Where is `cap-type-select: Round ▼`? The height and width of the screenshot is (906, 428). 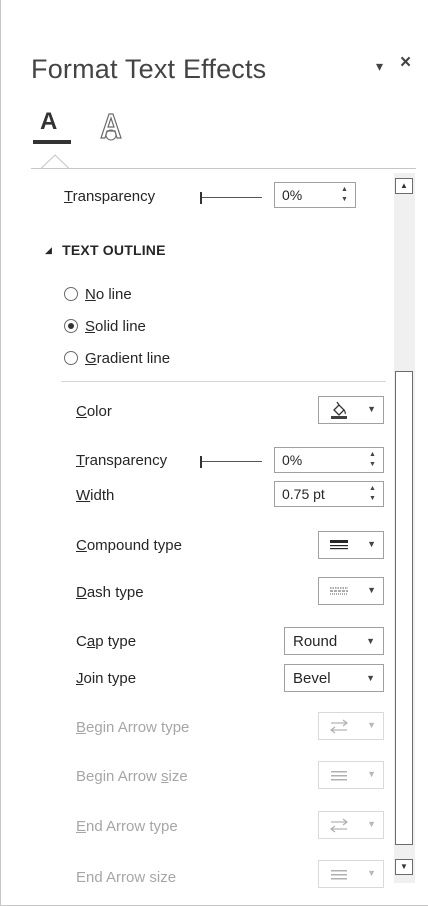 cap-type-select: Round ▼ is located at coordinates (334, 641).